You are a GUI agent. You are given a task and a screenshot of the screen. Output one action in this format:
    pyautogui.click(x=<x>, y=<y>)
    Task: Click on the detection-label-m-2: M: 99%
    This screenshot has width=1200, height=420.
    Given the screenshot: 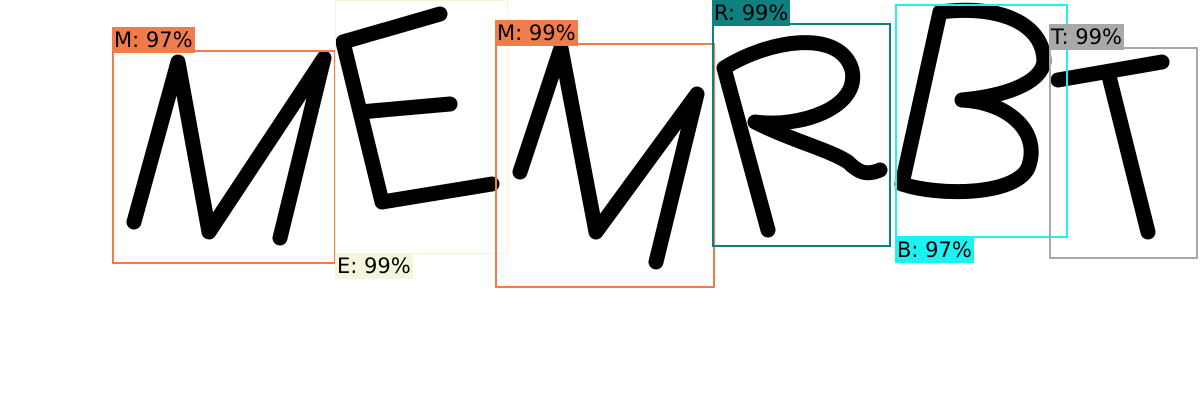 What is the action you would take?
    pyautogui.click(x=536, y=33)
    